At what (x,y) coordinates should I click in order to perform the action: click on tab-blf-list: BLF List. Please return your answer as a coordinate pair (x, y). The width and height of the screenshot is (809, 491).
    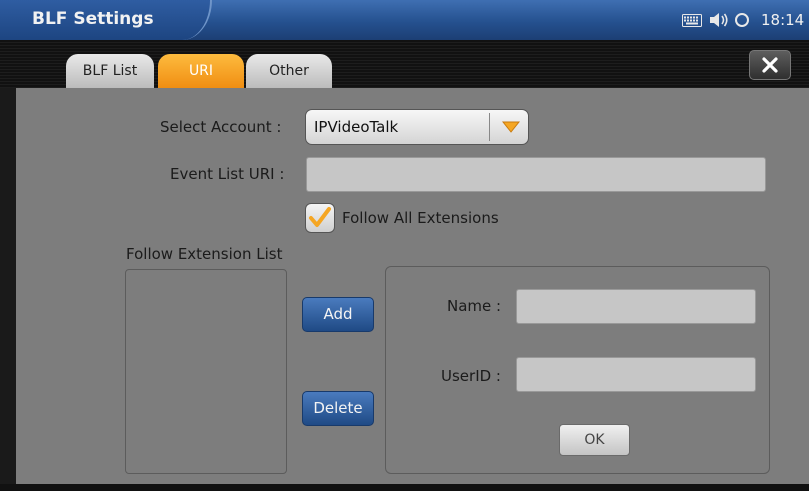
    Looking at the image, I should click on (110, 71).